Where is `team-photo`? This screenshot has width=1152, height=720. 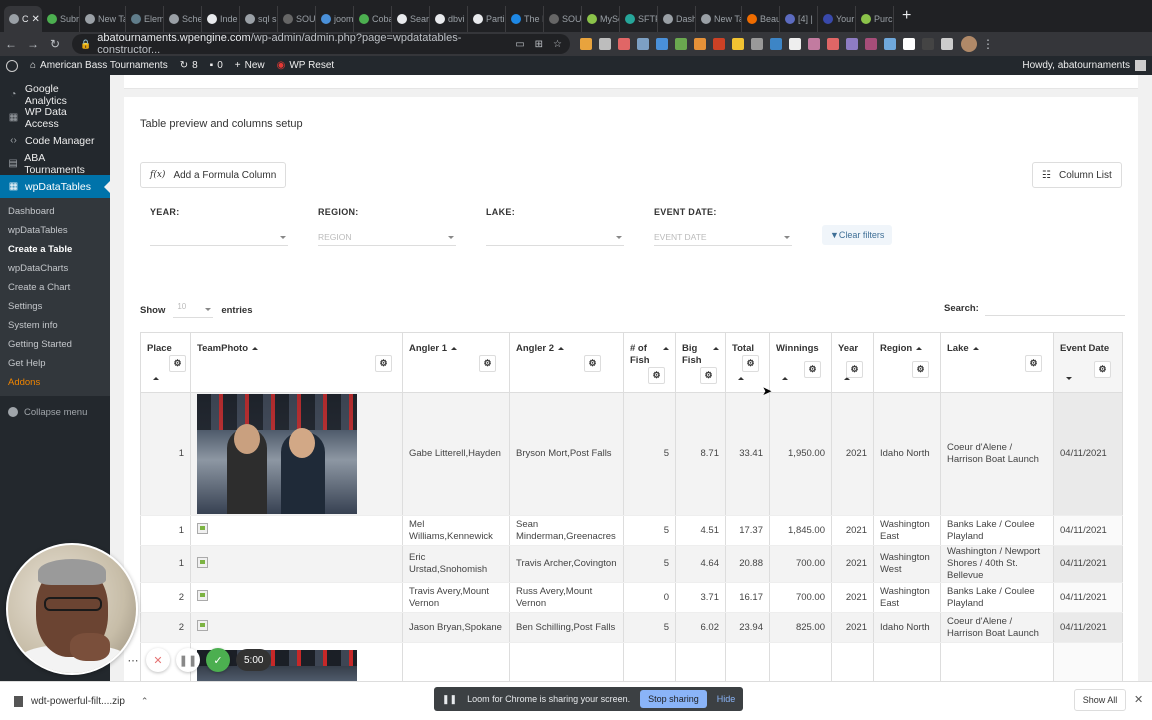 team-photo is located at coordinates (277, 454).